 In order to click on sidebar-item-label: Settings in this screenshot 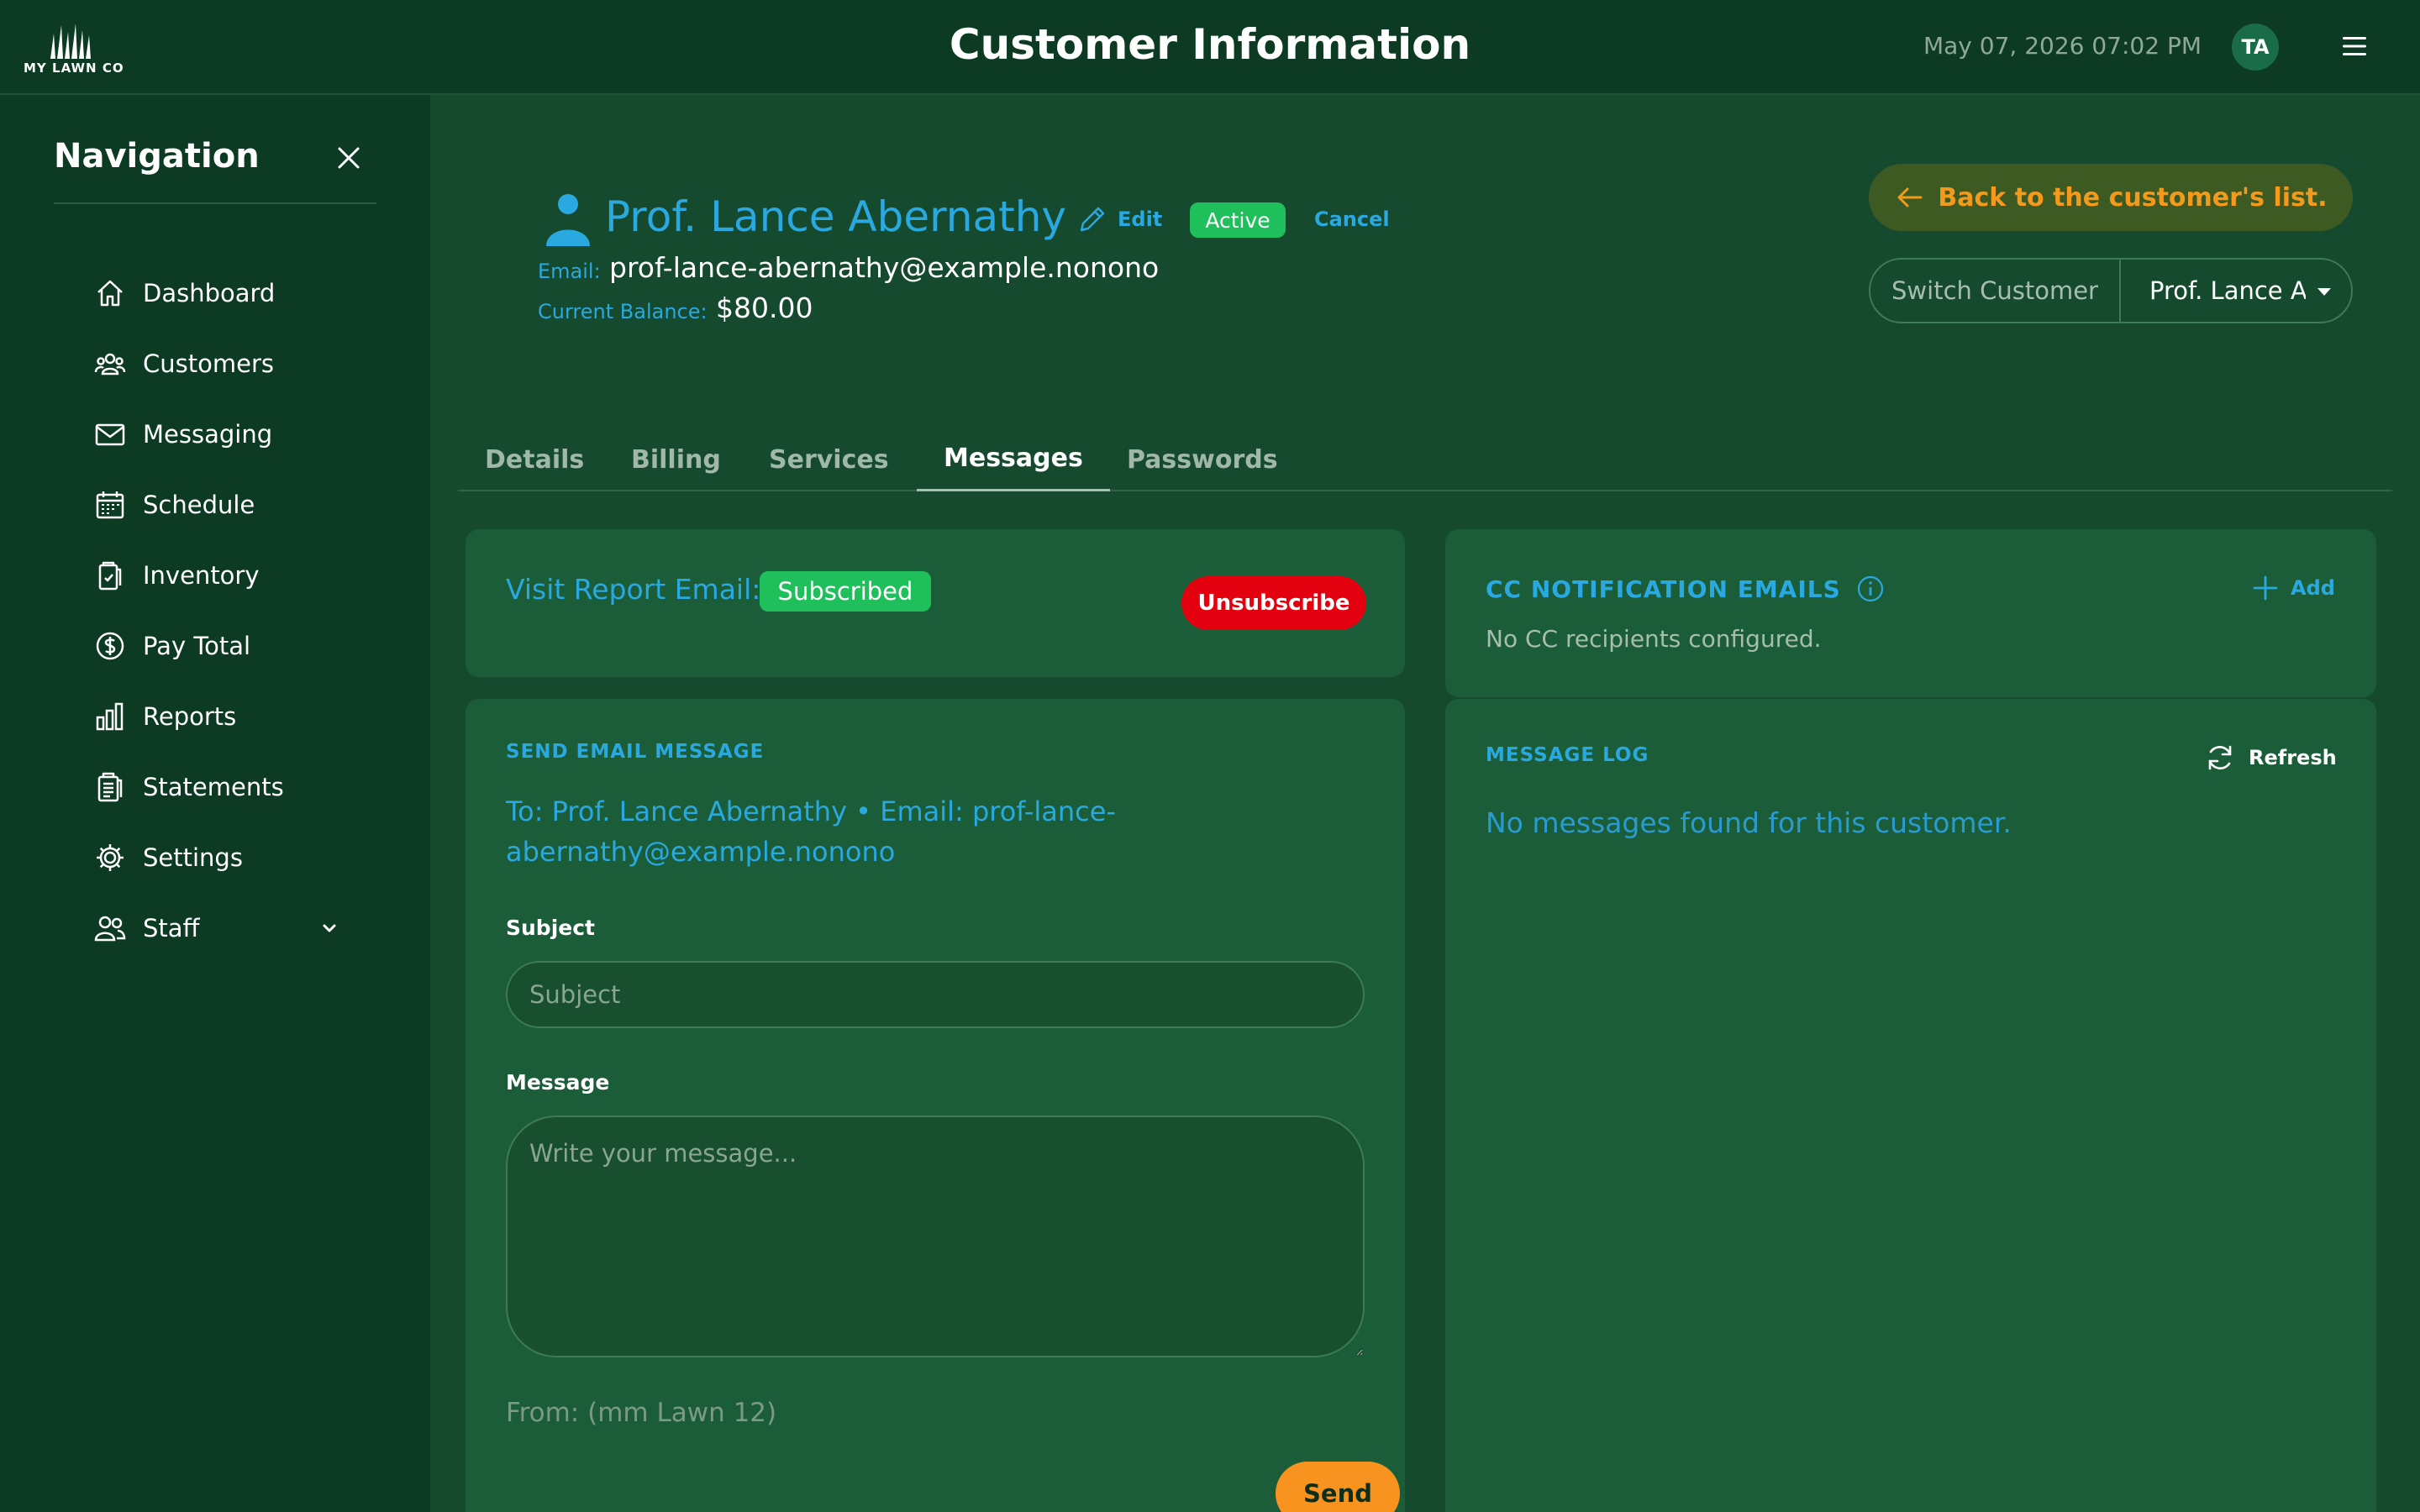, I will do `click(193, 857)`.